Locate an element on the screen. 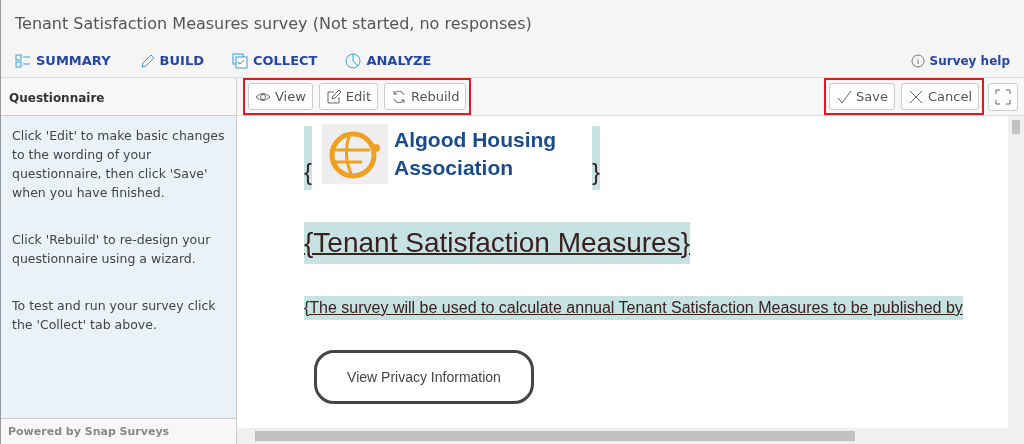 This screenshot has width=1024, height=444. save-button: Save is located at coordinates (862, 96).